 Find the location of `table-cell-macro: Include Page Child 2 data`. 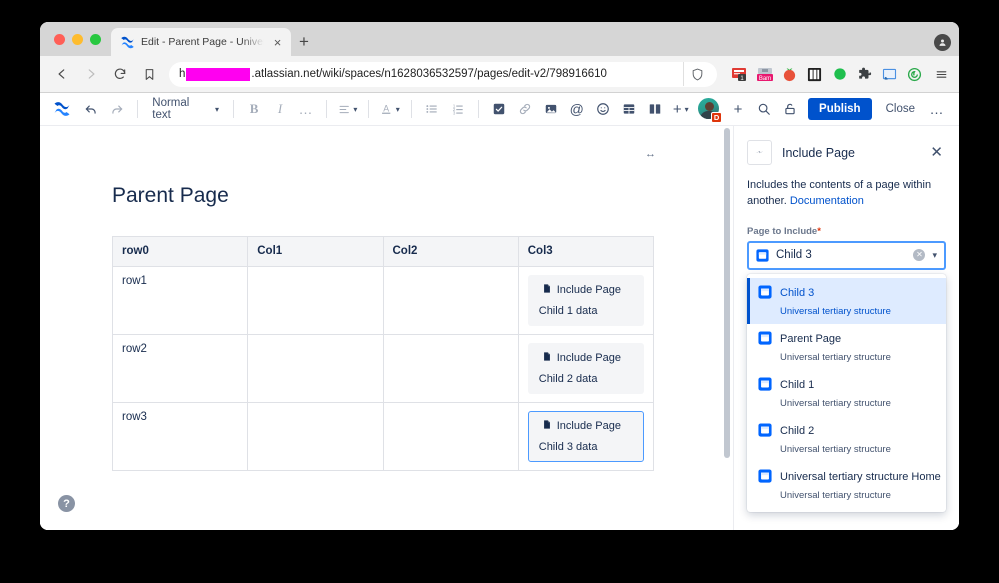

table-cell-macro: Include Page Child 2 data is located at coordinates (586, 368).